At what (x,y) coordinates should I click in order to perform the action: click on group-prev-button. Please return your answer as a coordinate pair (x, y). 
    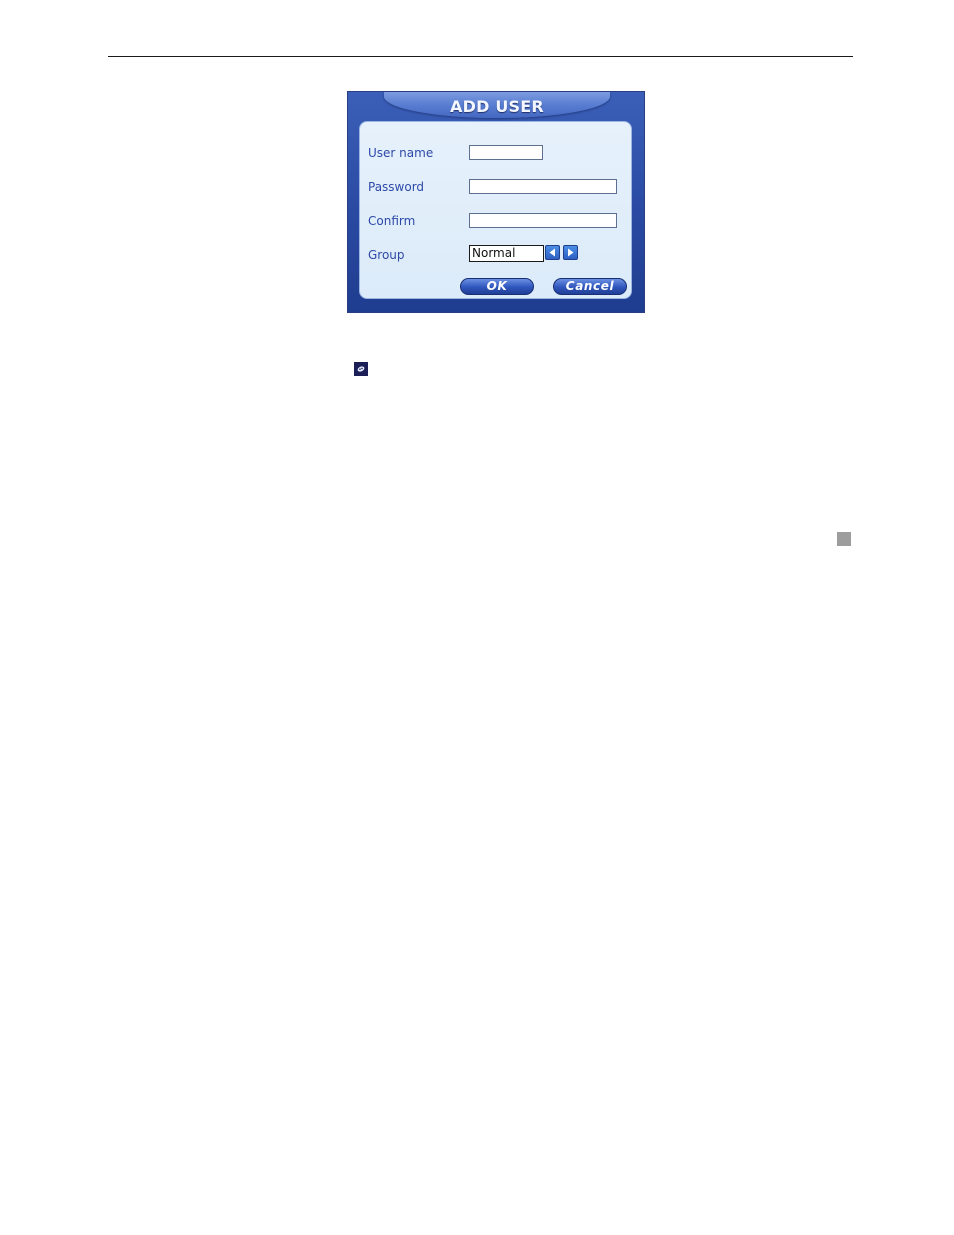
    Looking at the image, I should click on (552, 252).